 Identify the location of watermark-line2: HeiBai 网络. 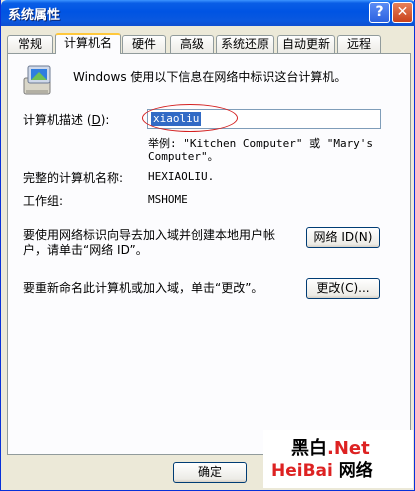
(322, 468).